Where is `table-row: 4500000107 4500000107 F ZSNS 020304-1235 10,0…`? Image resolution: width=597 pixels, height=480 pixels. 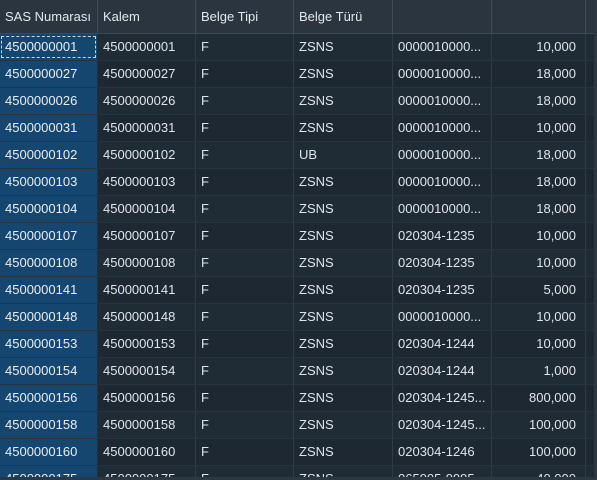 table-row: 4500000107 4500000107 F ZSNS 020304-1235 10,0… is located at coordinates (298, 236).